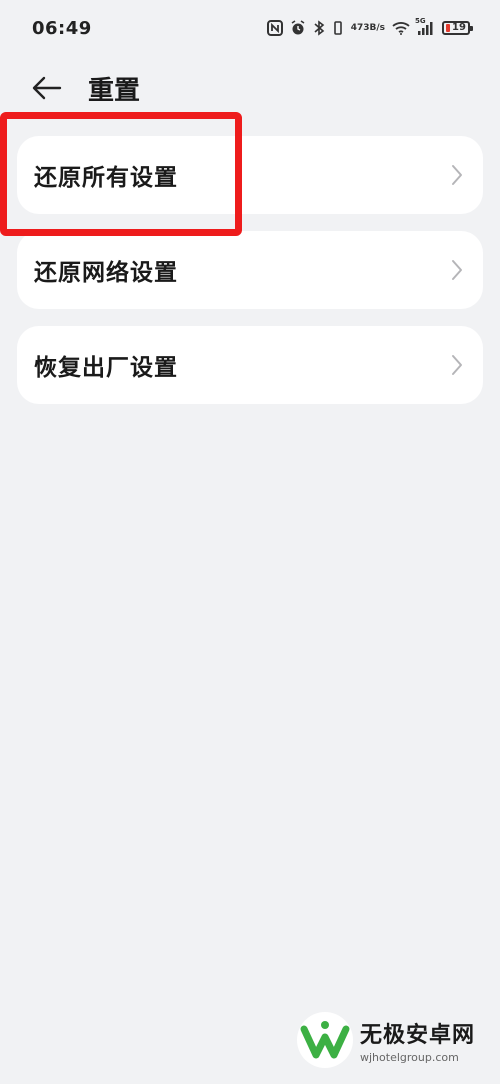  What do you see at coordinates (325, 1040) in the screenshot?
I see `watermark-logo-icon` at bounding box center [325, 1040].